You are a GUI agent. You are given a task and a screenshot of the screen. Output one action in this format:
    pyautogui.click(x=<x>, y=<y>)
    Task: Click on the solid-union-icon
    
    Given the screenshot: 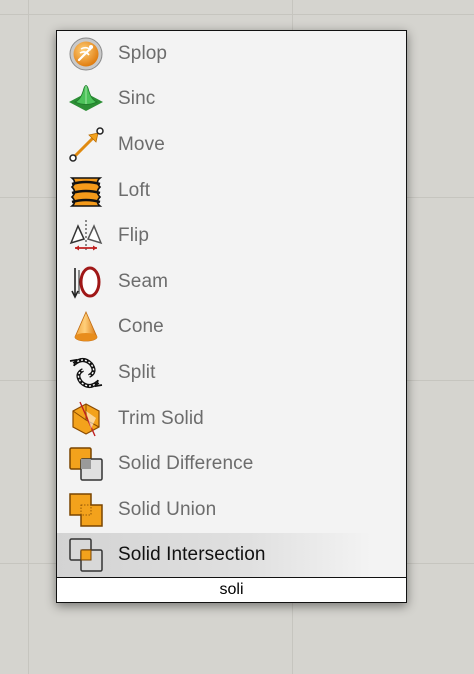 What is the action you would take?
    pyautogui.click(x=86, y=510)
    